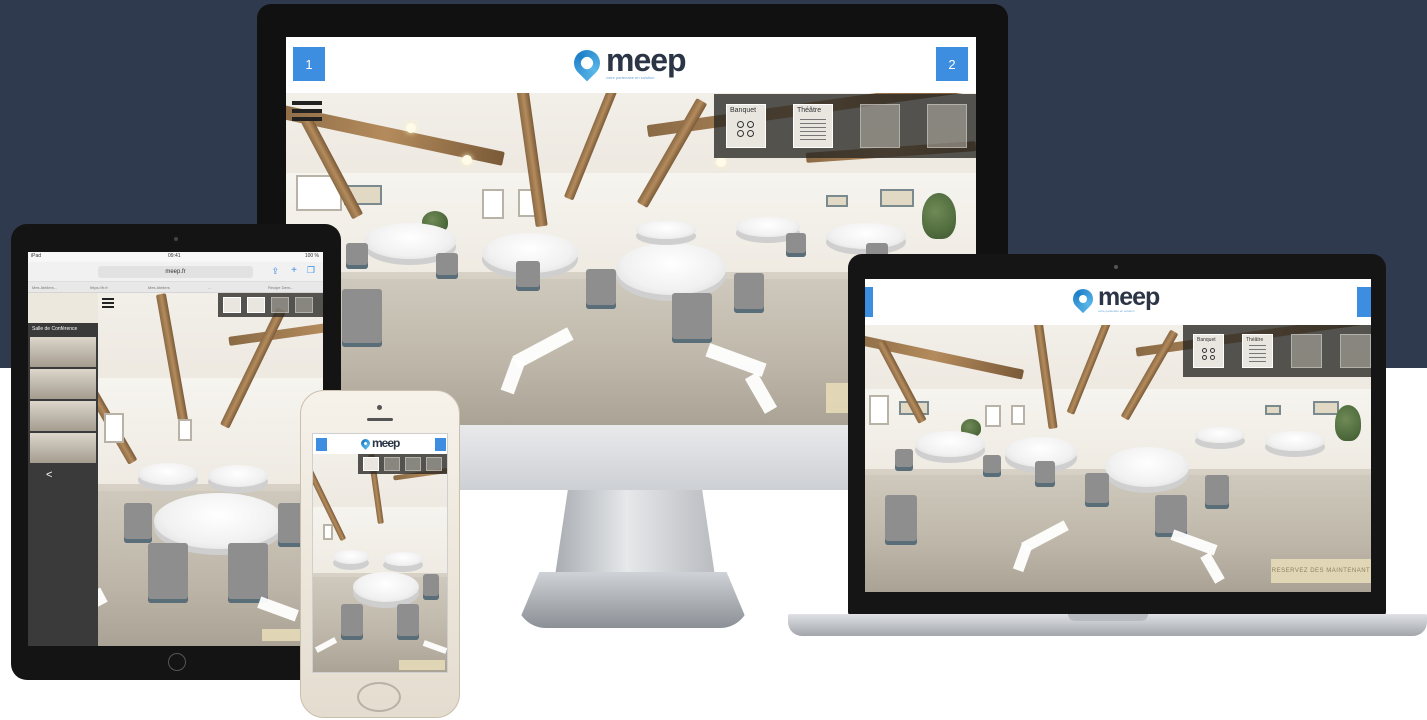 The width and height of the screenshot is (1427, 720). Describe the element at coordinates (633, 600) in the screenshot. I see `desktop-monitor-foot` at that location.